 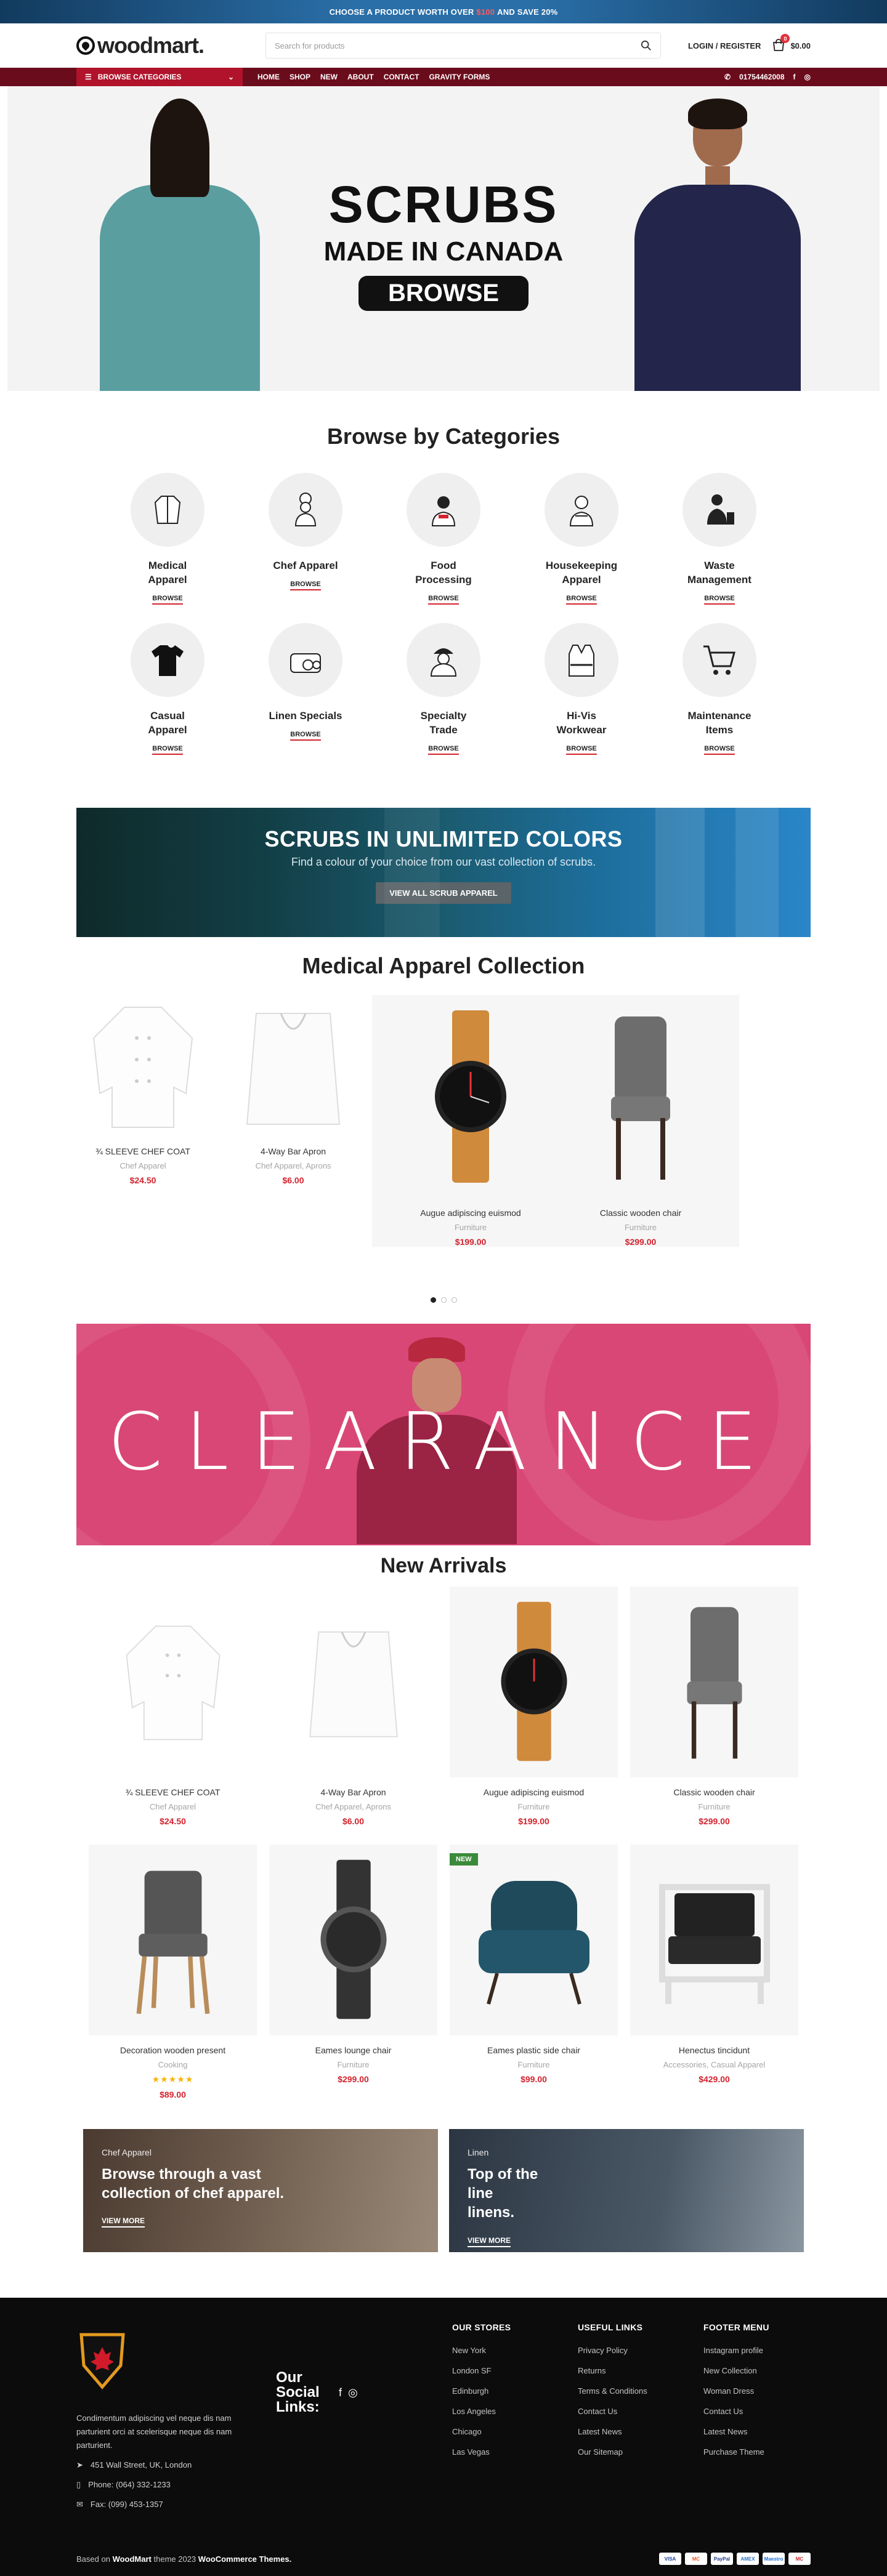 I want to click on product-image-chef-coat, so click(x=142, y=1066).